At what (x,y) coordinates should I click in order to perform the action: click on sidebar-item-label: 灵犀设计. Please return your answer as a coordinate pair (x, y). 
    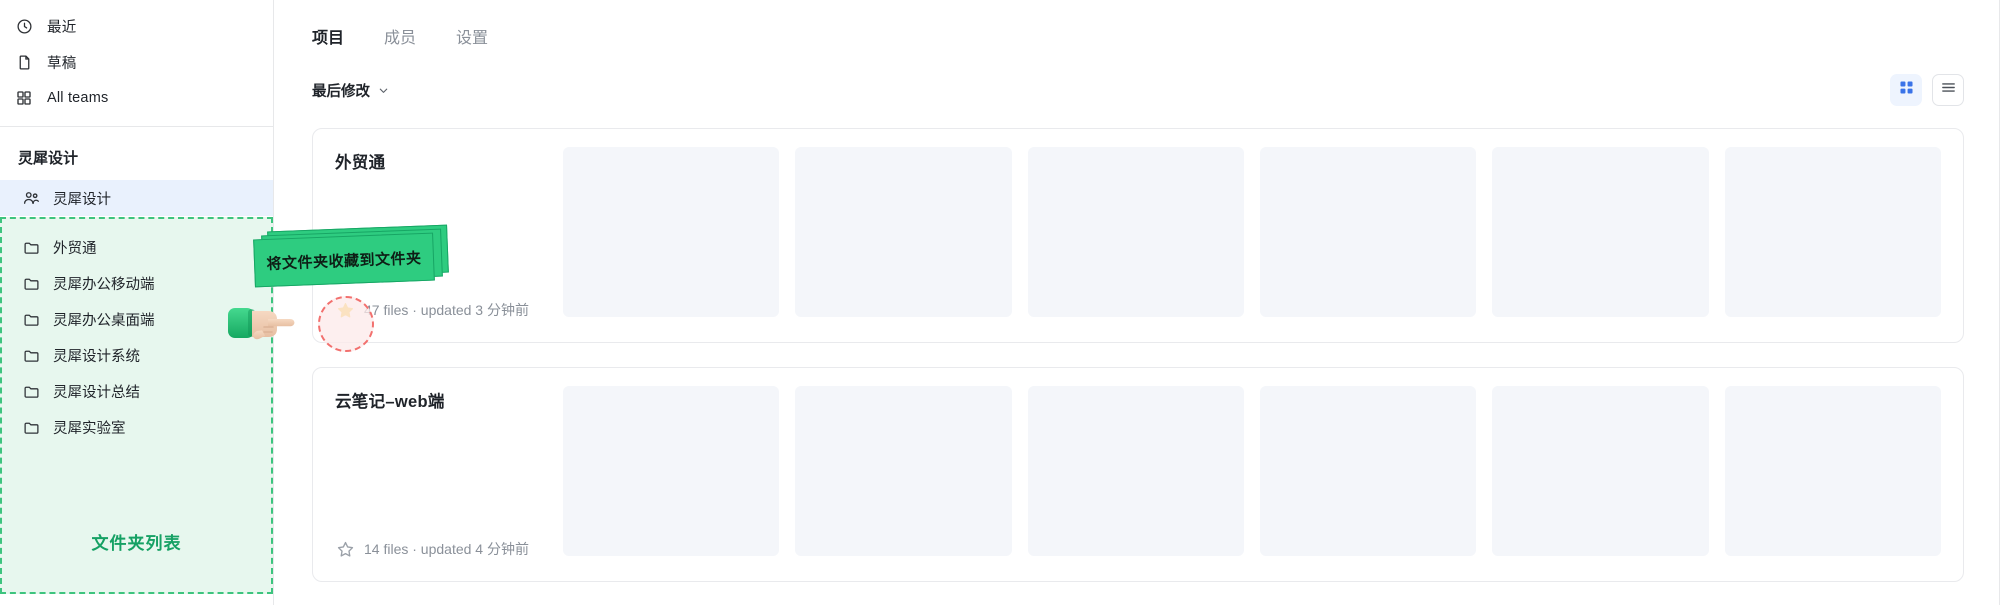
    Looking at the image, I should click on (82, 199).